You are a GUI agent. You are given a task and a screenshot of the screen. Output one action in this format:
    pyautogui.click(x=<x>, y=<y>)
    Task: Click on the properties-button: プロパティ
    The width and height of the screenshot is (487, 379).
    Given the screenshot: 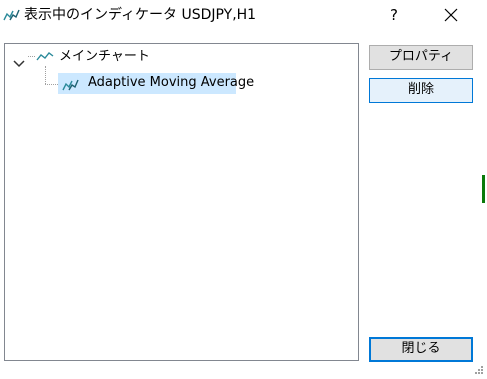 What is the action you would take?
    pyautogui.click(x=421, y=57)
    